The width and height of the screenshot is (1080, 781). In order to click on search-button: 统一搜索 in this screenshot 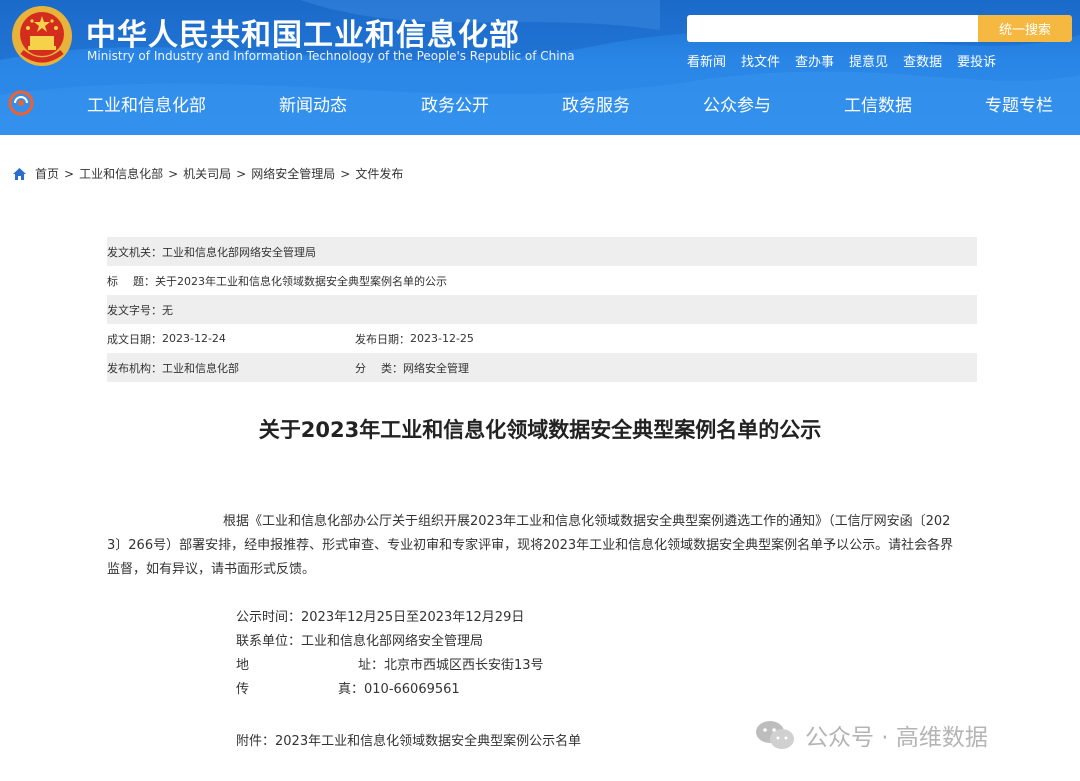, I will do `click(1025, 28)`.